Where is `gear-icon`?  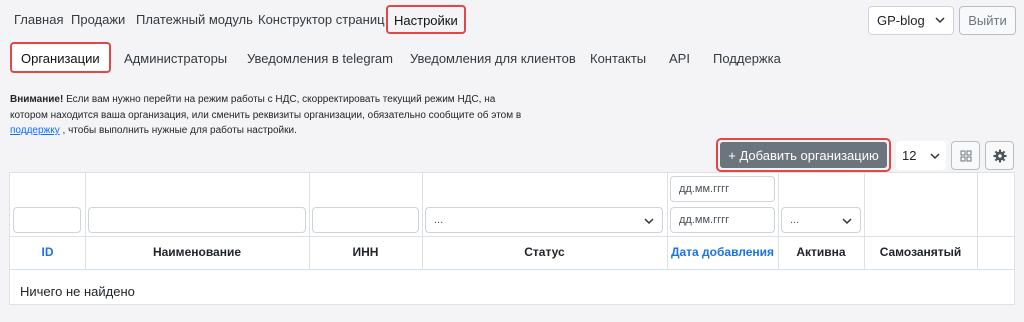
gear-icon is located at coordinates (1000, 156).